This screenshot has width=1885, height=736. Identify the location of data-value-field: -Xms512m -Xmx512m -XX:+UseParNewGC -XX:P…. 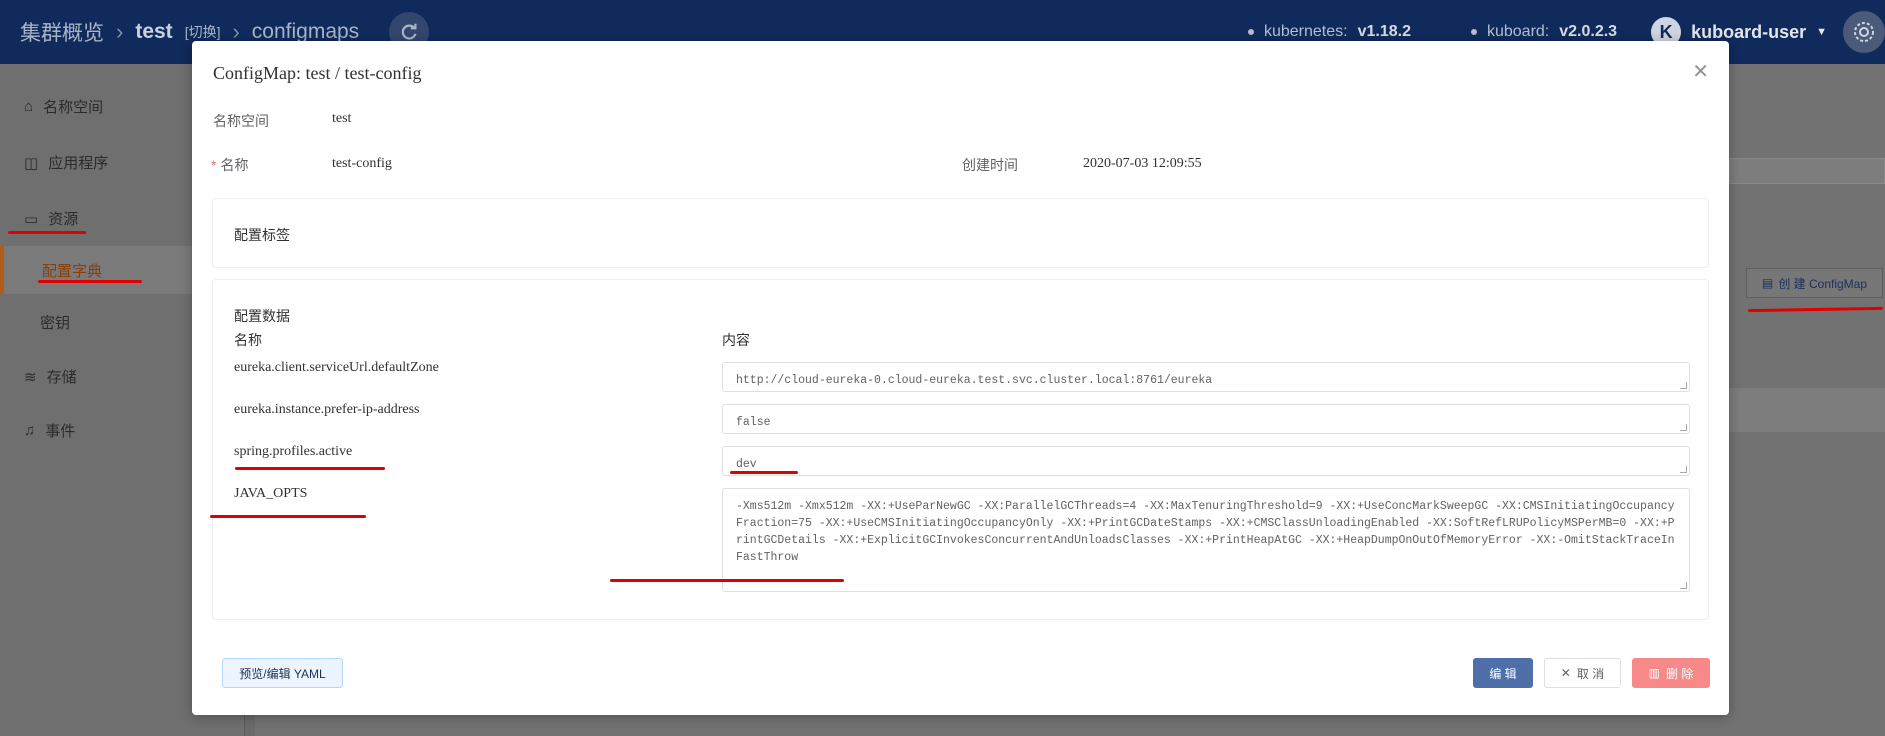
(1206, 540).